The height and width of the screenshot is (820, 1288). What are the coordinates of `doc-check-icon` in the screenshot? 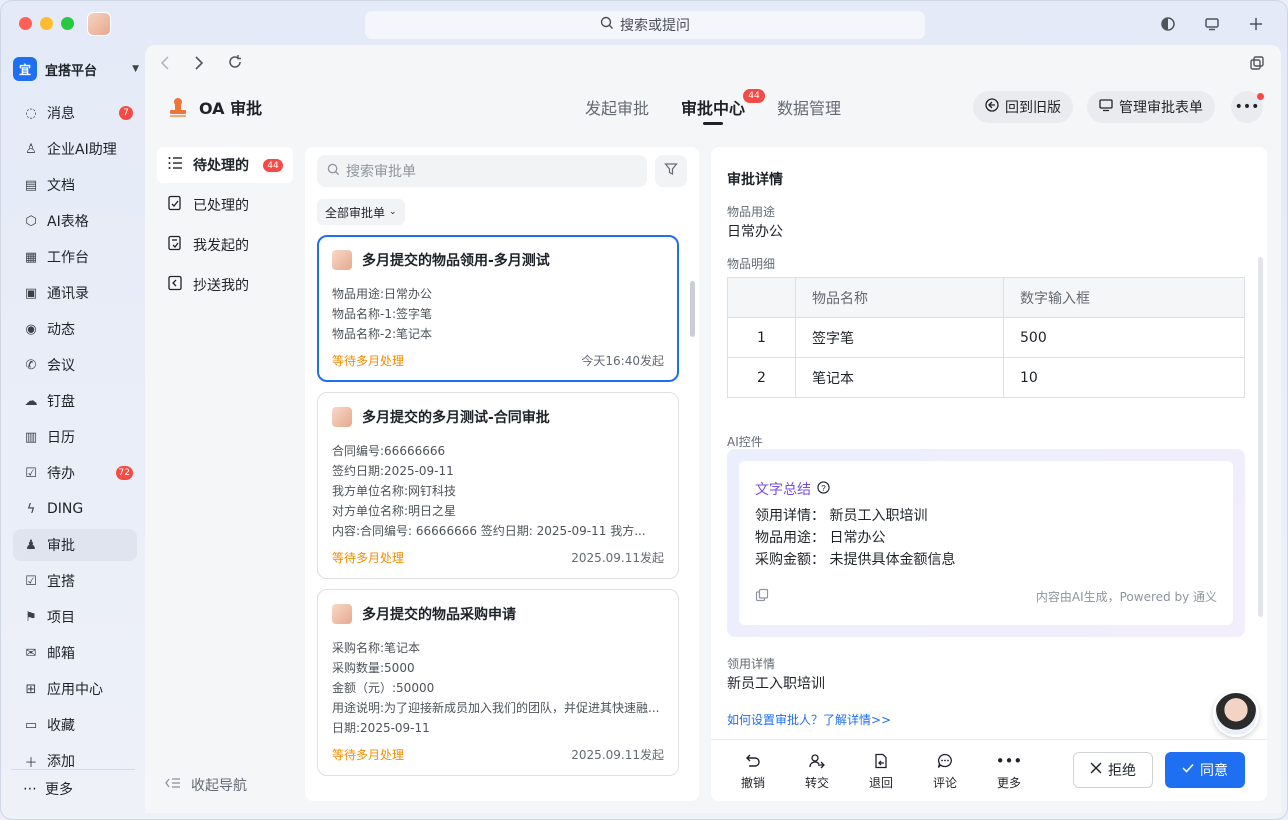 It's located at (175, 205).